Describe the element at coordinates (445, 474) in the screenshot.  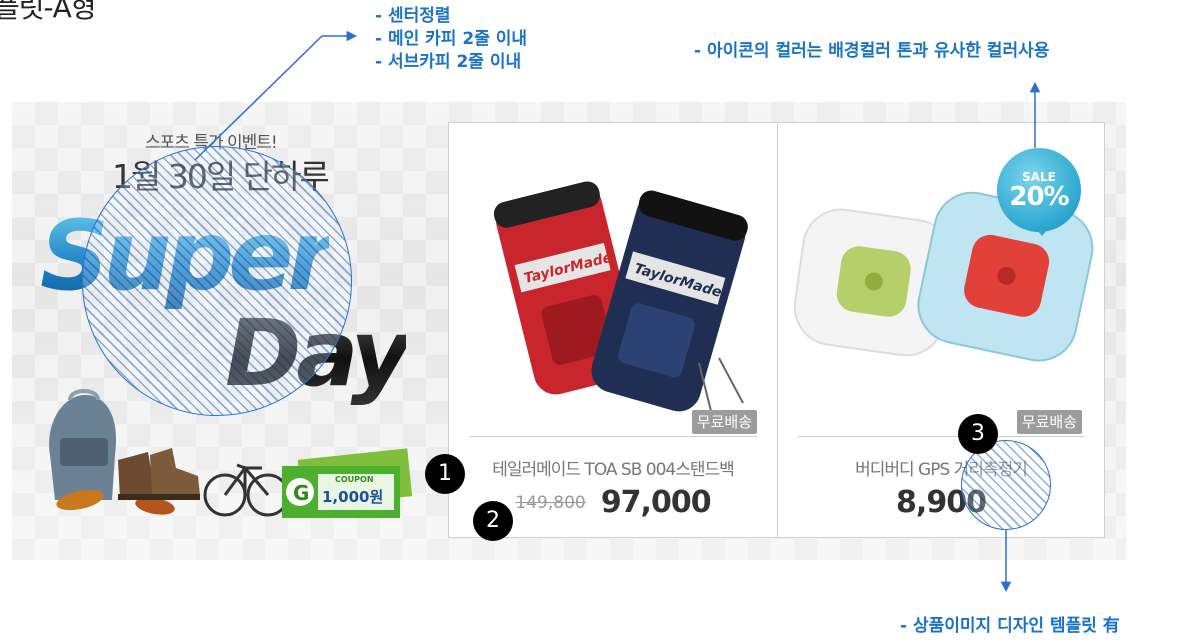
I see `marker-1-icon: 1` at that location.